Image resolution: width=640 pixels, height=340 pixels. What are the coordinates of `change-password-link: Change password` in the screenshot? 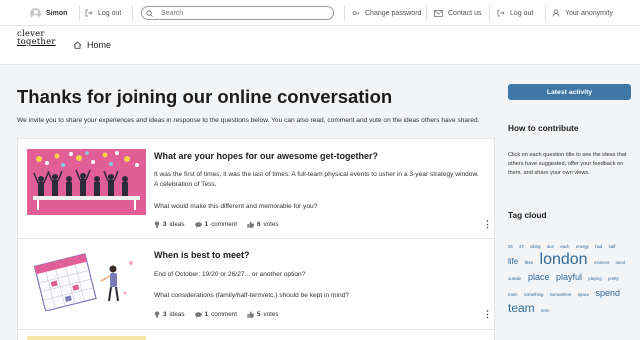 It's located at (386, 13).